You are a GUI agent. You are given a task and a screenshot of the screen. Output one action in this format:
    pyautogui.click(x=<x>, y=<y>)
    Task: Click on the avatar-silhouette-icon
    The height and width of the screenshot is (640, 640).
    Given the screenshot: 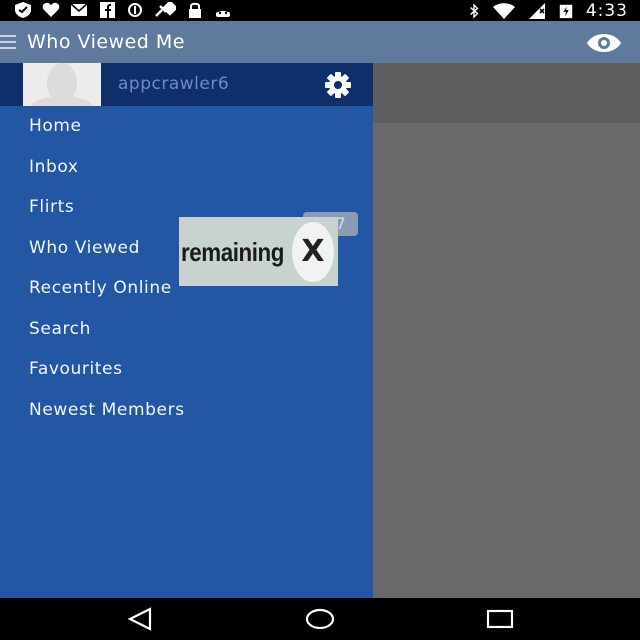 What is the action you would take?
    pyautogui.click(x=62, y=84)
    